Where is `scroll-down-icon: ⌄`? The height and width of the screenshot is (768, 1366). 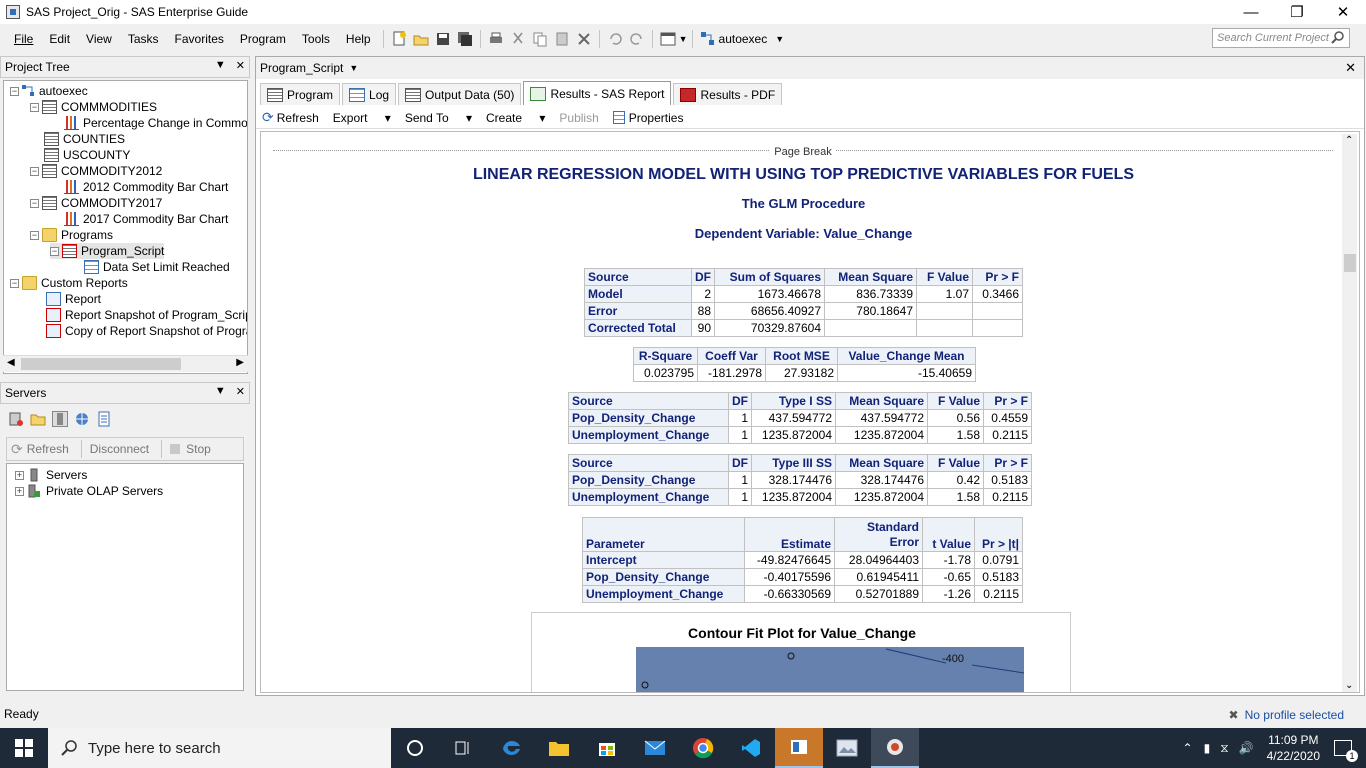 scroll-down-icon: ⌄ is located at coordinates (1349, 685).